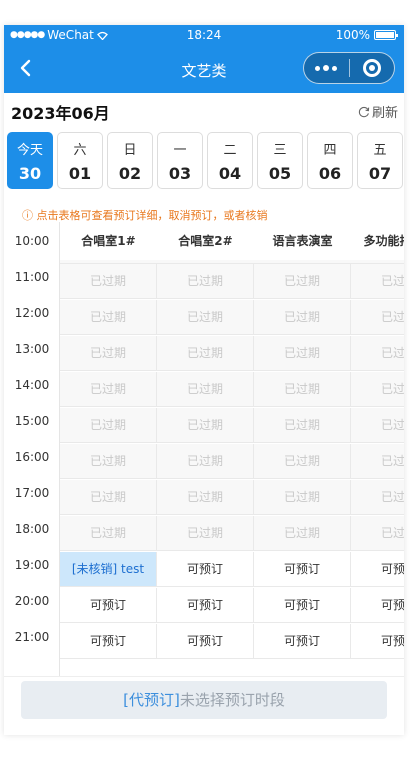 The image size is (414, 758). What do you see at coordinates (30, 173) in the screenshot?
I see `date-number: 30` at bounding box center [30, 173].